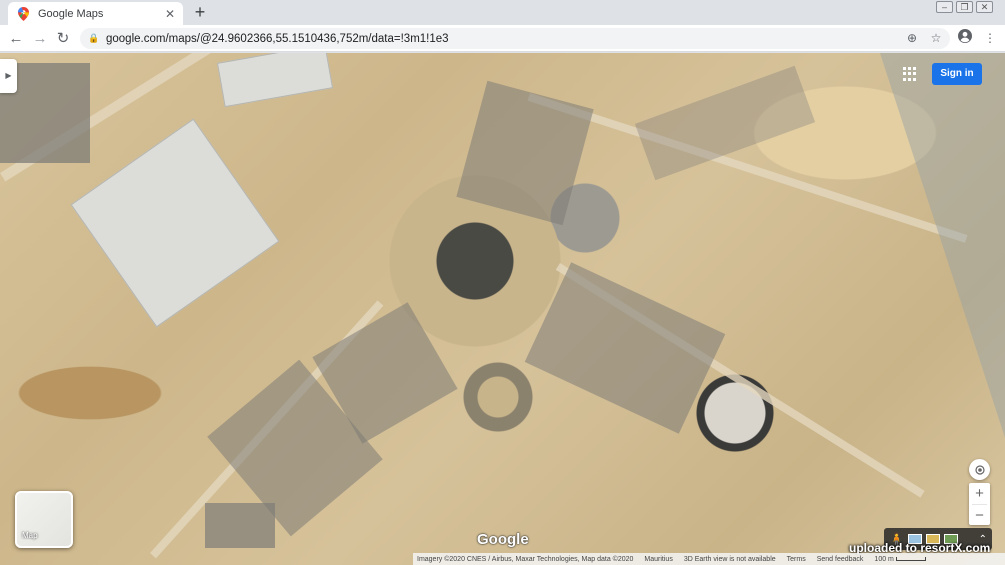  I want to click on scale-bar, so click(910, 558).